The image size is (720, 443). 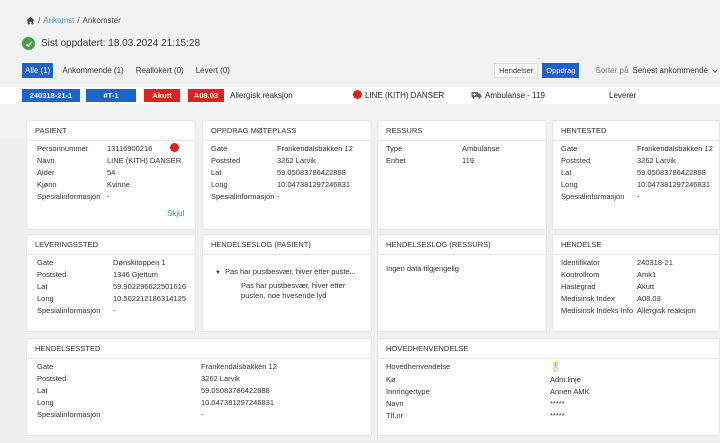 What do you see at coordinates (149, 298) in the screenshot?
I see `long-value: 10.502212186314125` at bounding box center [149, 298].